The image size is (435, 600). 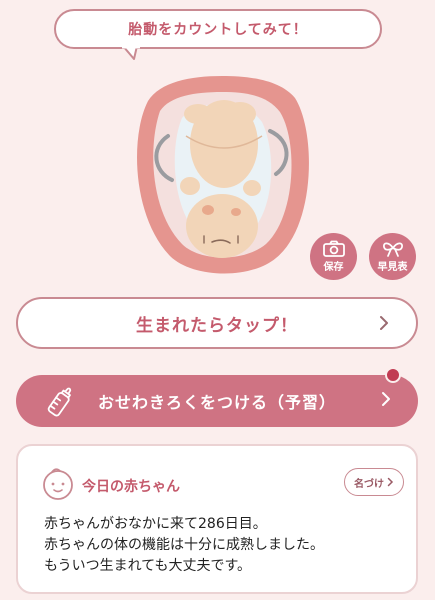 What do you see at coordinates (58, 484) in the screenshot?
I see `baby-face-icon` at bounding box center [58, 484].